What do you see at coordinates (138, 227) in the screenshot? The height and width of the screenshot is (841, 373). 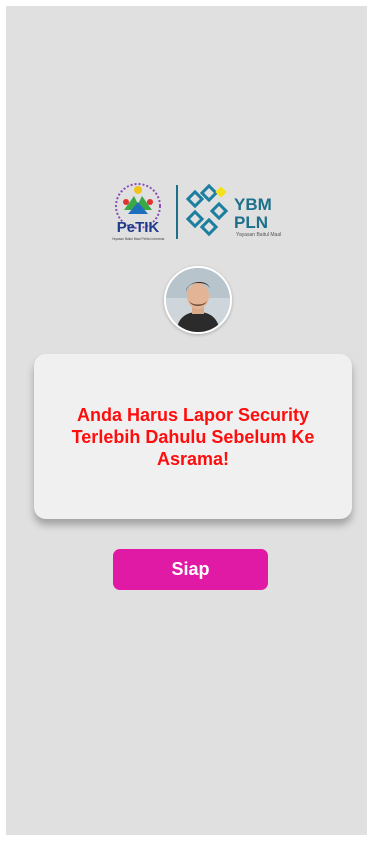 I see `petik-wordmark: PeTIK` at bounding box center [138, 227].